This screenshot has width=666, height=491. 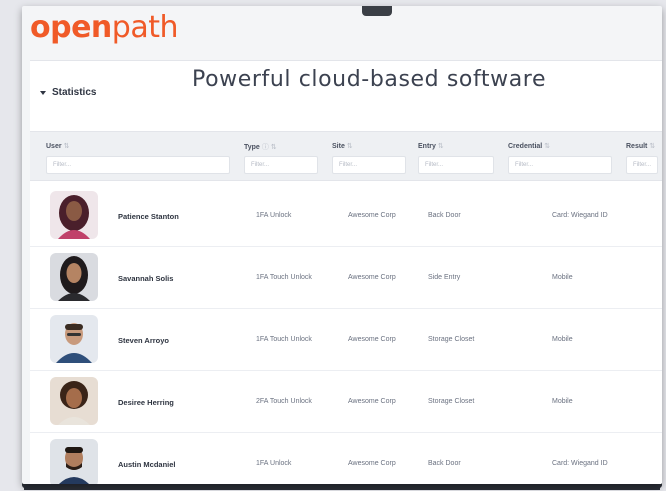 I want to click on column-header-type: Type ⓘ ⇅, so click(x=260, y=147).